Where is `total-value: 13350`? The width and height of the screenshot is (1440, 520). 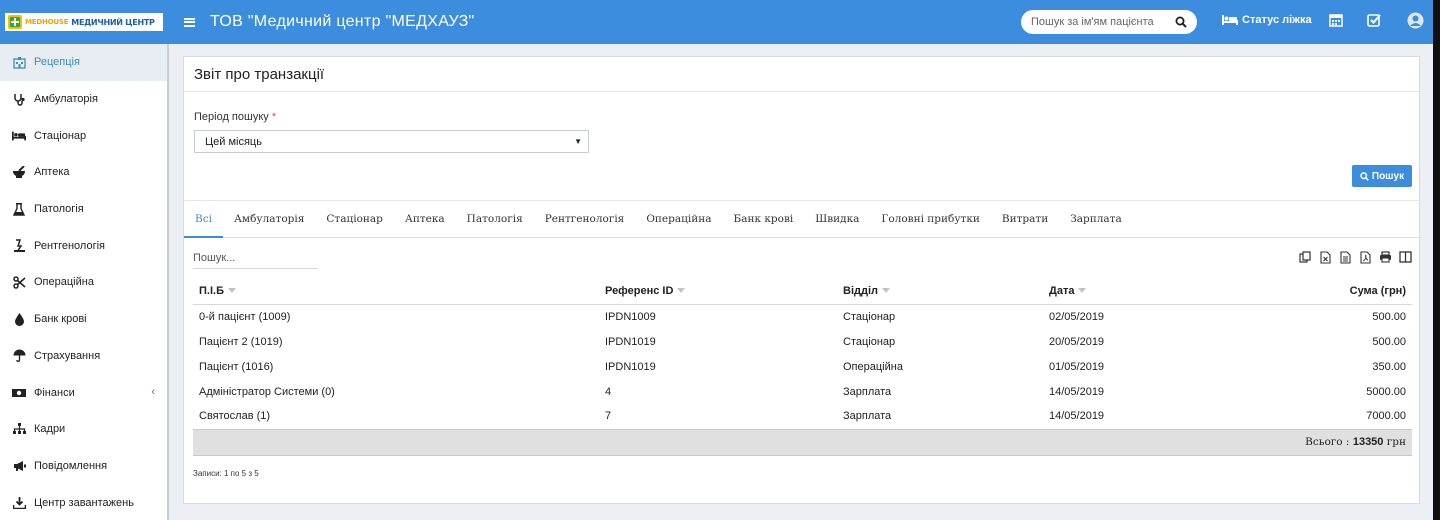 total-value: 13350 is located at coordinates (1368, 442).